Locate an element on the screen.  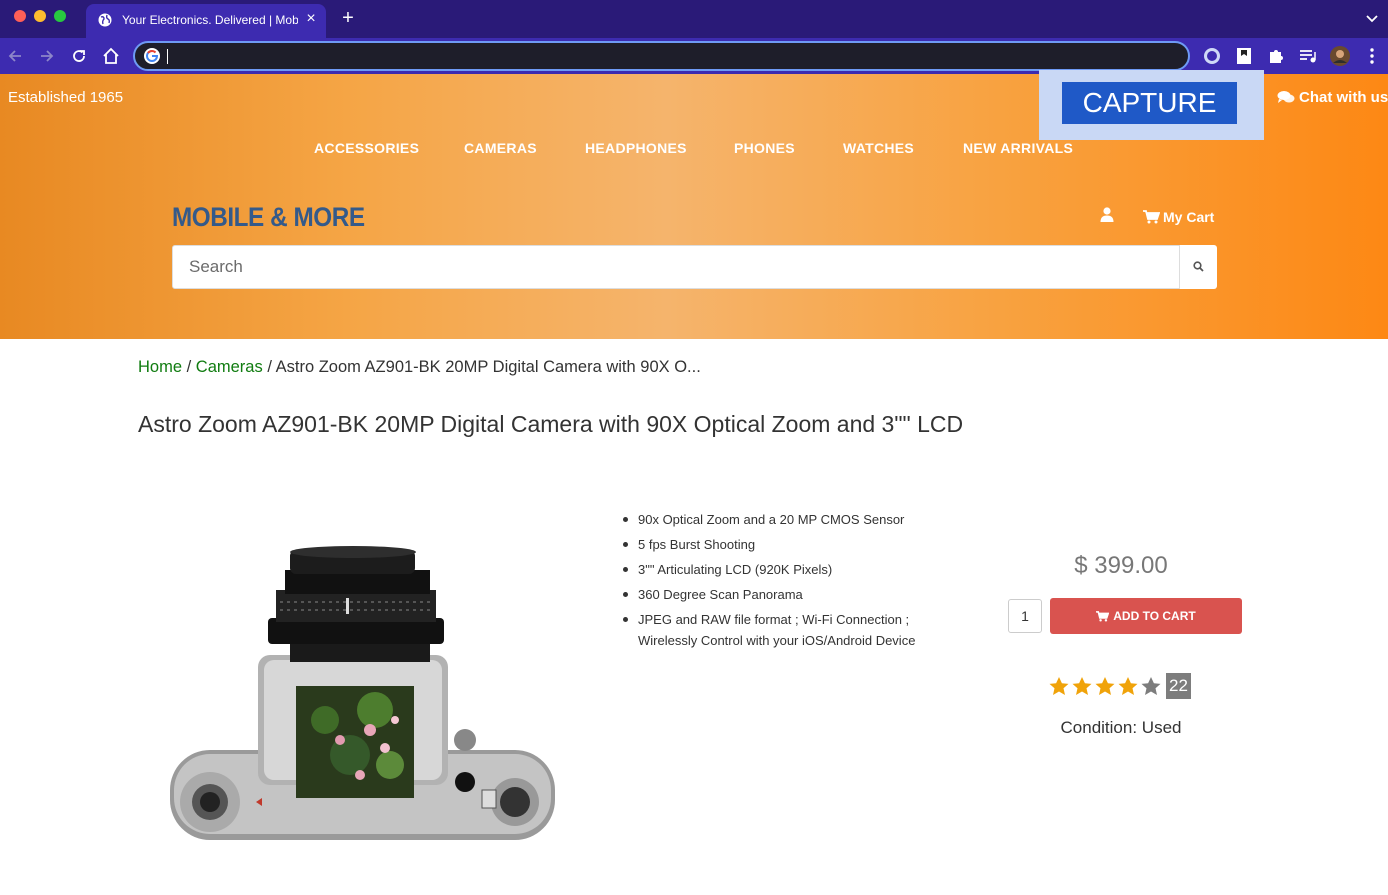
add-to-cart-button: ADD TO CART is located at coordinates (1146, 616).